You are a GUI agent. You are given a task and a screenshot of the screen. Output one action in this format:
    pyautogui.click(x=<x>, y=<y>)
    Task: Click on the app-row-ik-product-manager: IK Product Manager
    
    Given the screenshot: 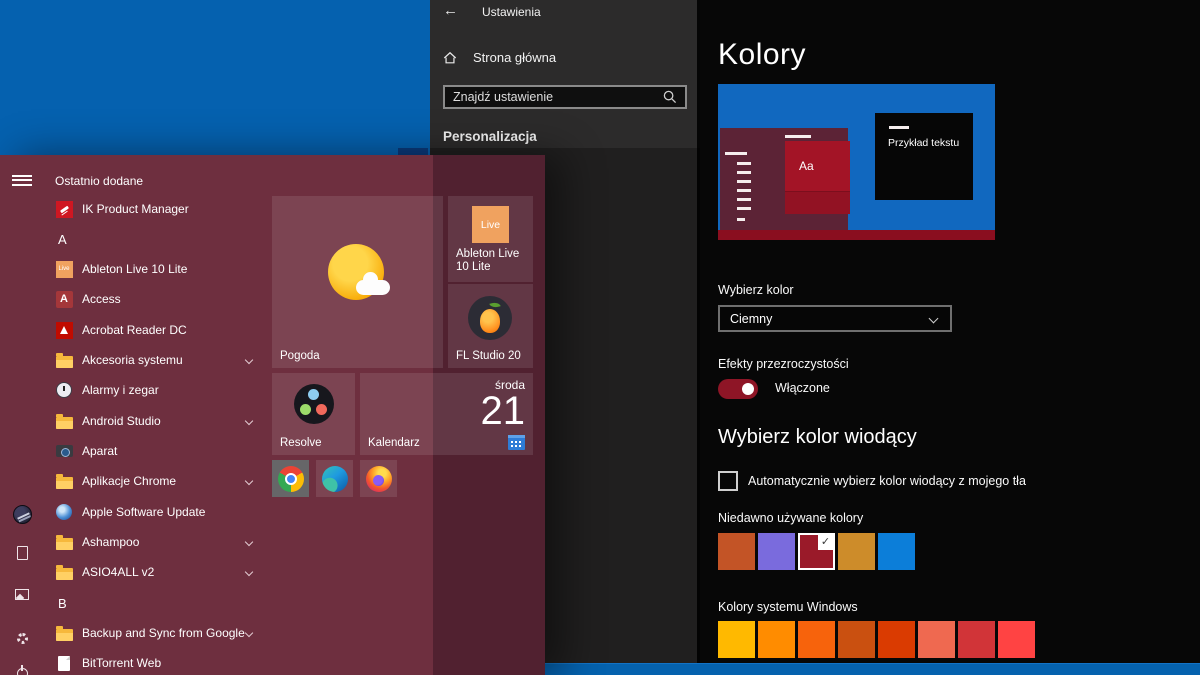 What is the action you would take?
    pyautogui.click(x=156, y=209)
    